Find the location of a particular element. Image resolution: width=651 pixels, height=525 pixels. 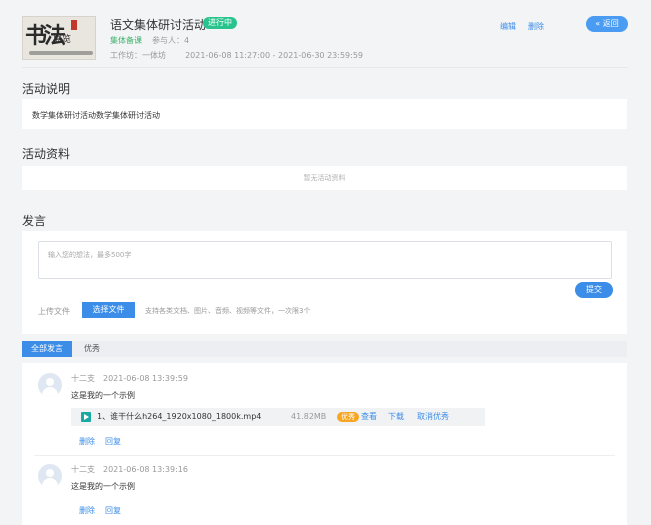

description-heading: 活动说明 is located at coordinates (46, 89).